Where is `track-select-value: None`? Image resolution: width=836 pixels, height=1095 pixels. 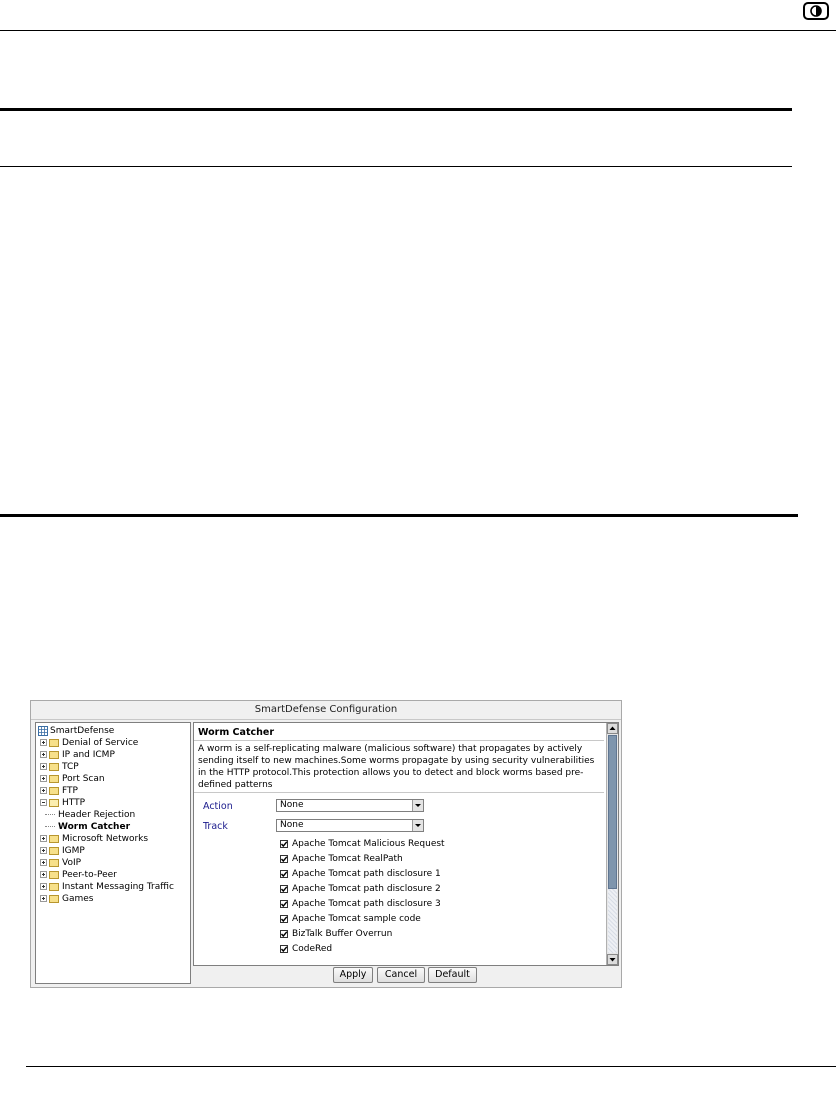 track-select-value: None is located at coordinates (292, 825).